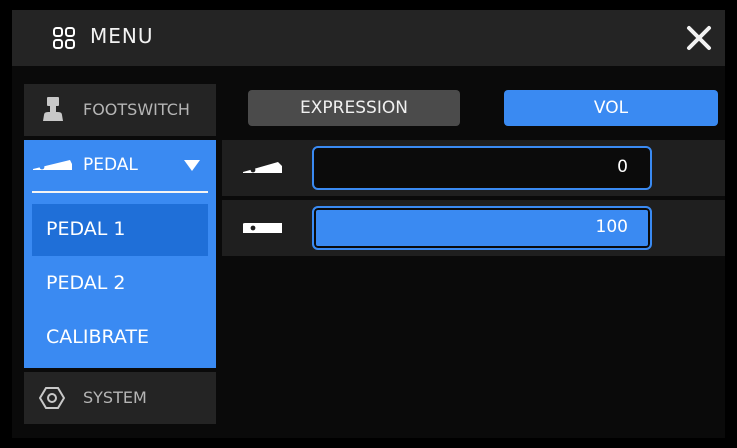  I want to click on min-value-field: 0, so click(482, 168).